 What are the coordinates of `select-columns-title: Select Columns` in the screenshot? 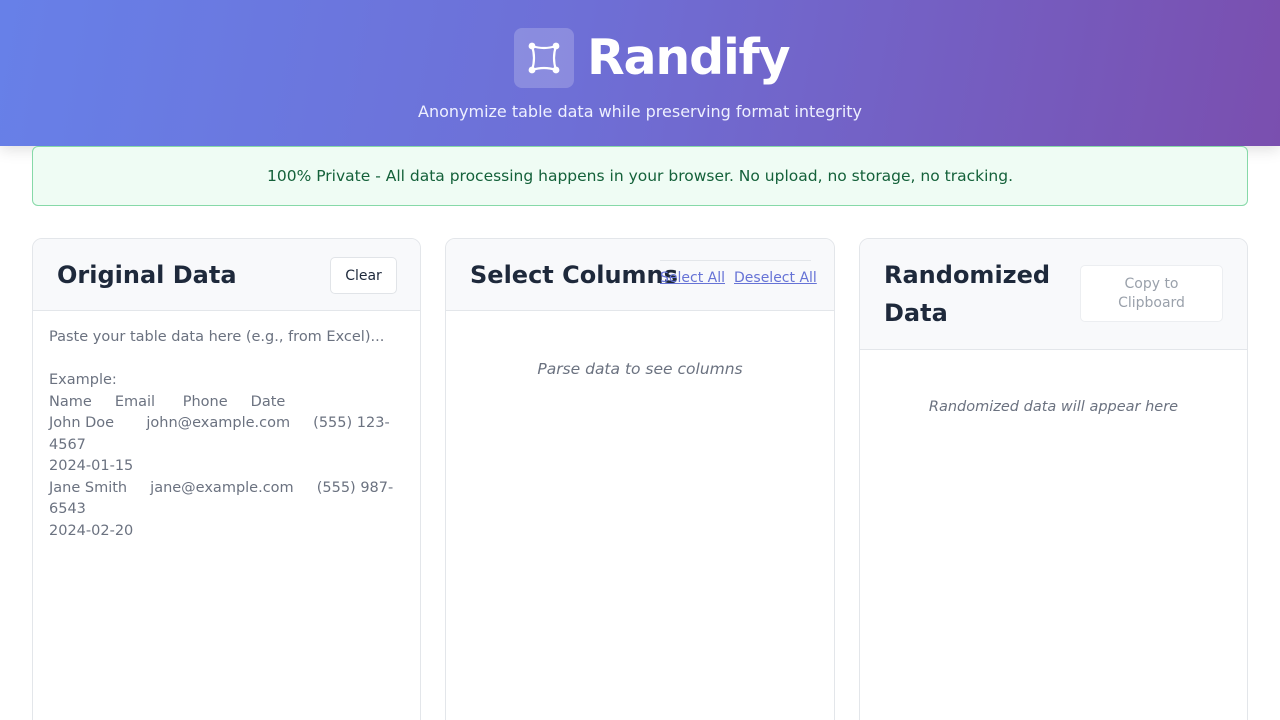 It's located at (574, 275).